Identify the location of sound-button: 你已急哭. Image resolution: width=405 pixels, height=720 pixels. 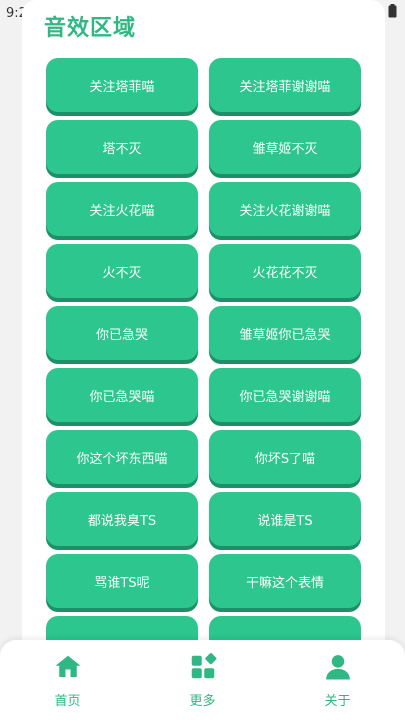
(122, 333).